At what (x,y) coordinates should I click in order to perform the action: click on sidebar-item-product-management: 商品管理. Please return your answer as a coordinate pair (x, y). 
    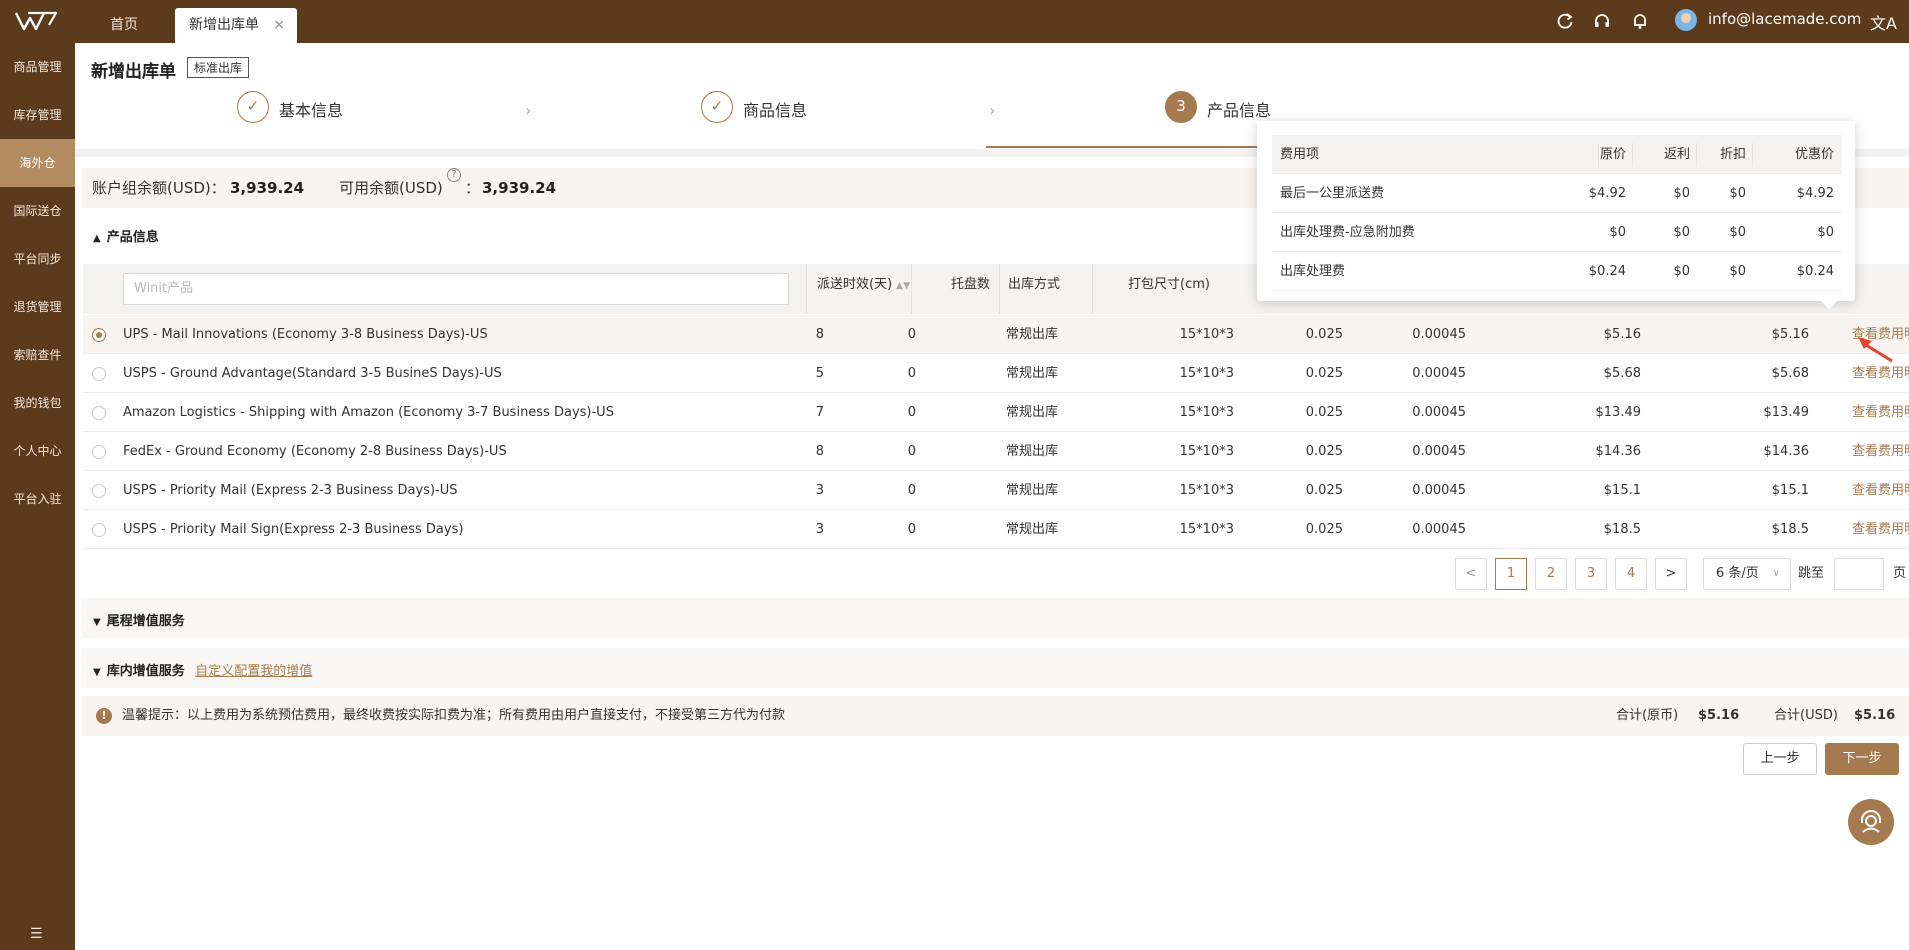
    Looking at the image, I should click on (37, 67).